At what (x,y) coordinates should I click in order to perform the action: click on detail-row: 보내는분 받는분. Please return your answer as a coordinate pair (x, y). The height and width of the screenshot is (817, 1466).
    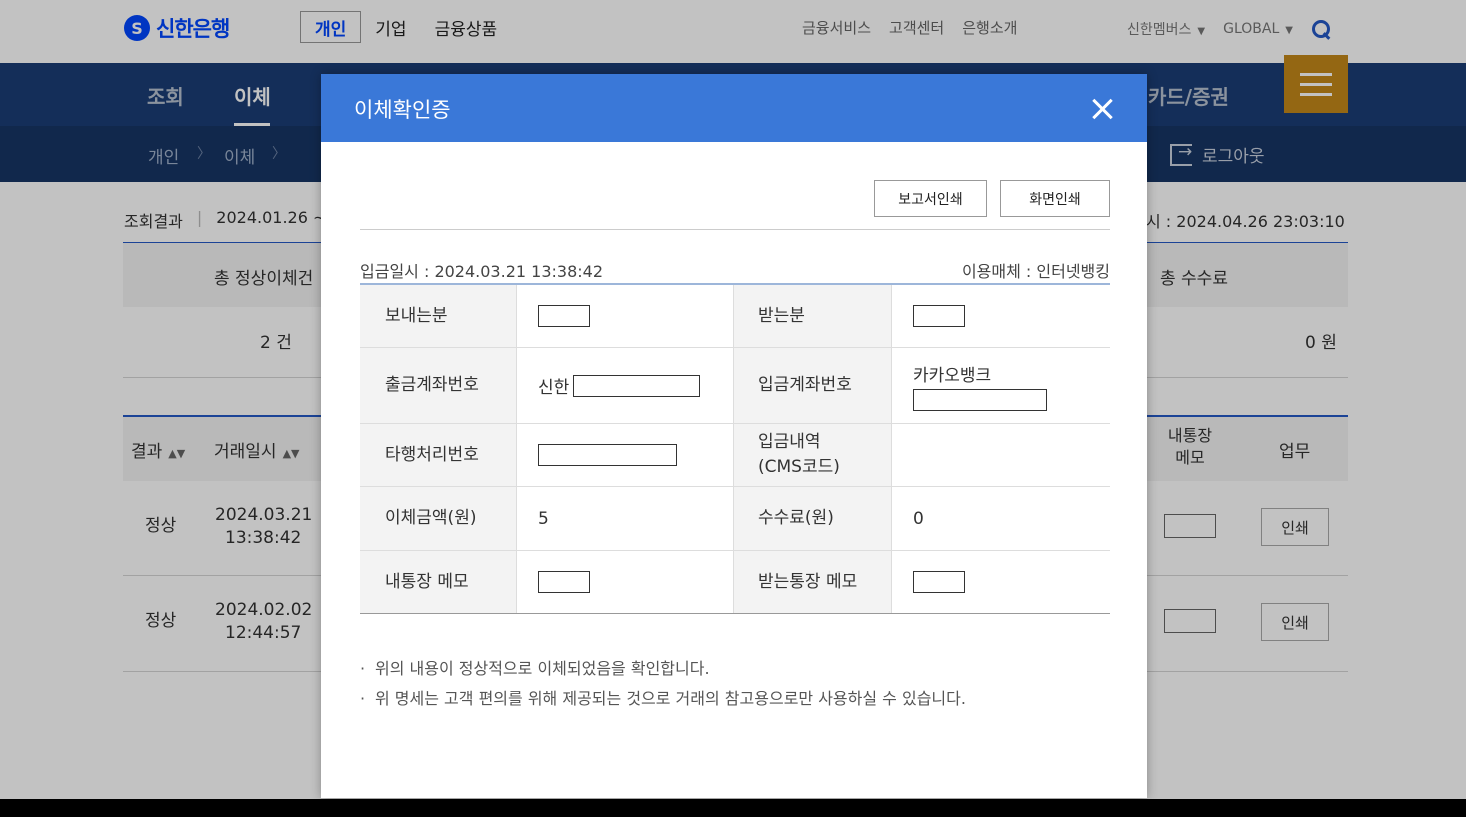
    Looking at the image, I should click on (735, 316).